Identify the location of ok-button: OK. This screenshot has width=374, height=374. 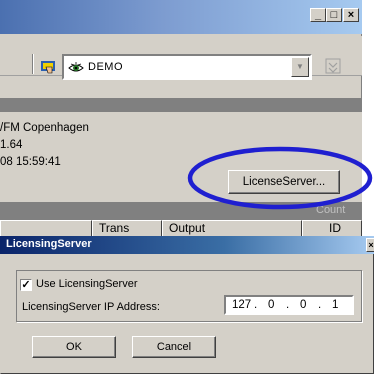
(74, 347).